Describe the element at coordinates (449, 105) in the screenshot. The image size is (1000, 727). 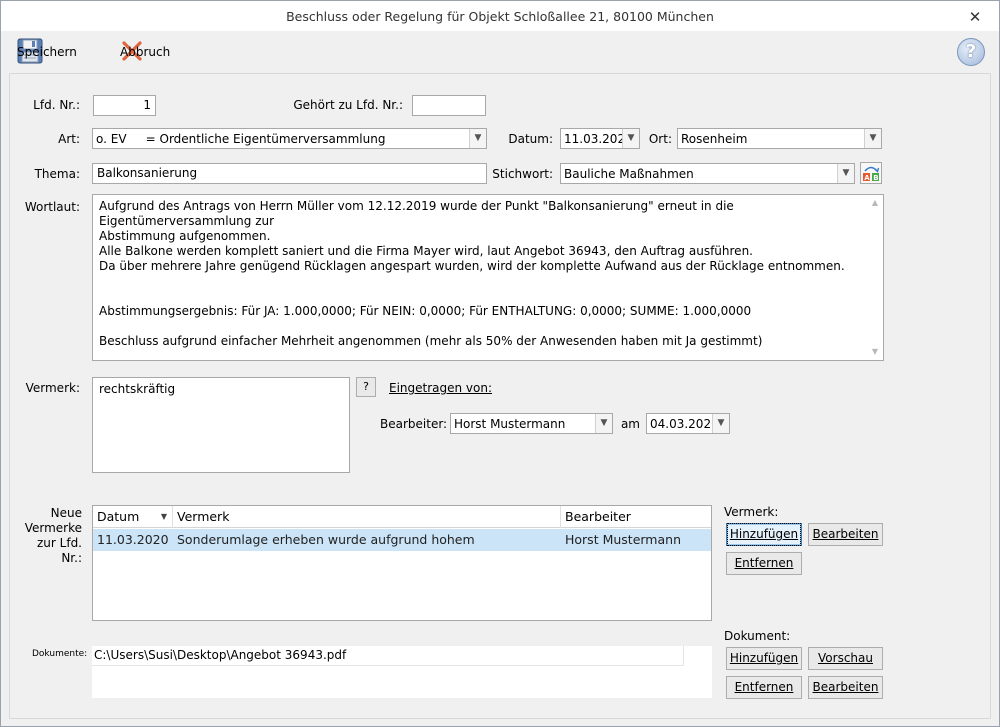
I see `gehoert-zu-input` at that location.